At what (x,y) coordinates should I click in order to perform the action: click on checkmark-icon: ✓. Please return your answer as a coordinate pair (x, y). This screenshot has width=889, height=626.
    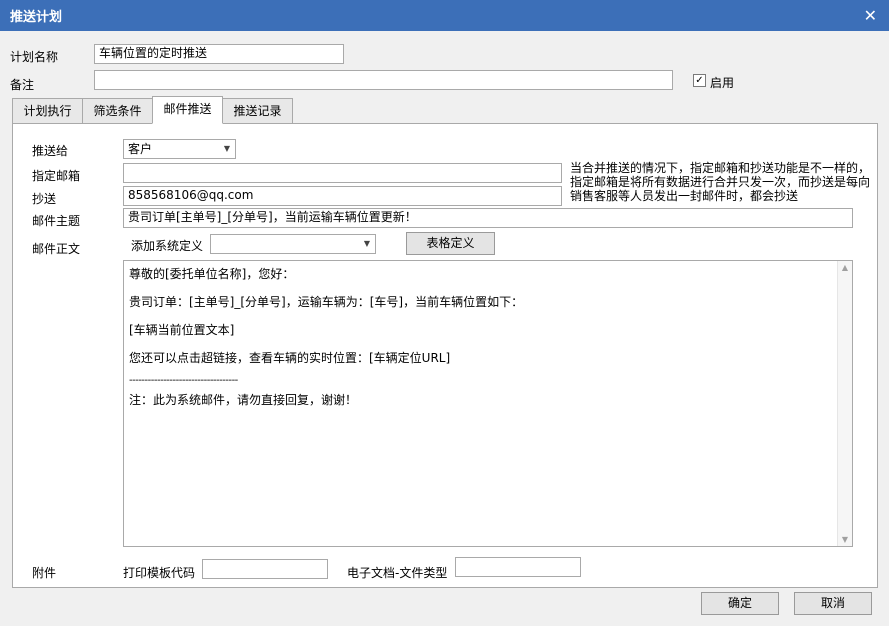
    Looking at the image, I should click on (699, 80).